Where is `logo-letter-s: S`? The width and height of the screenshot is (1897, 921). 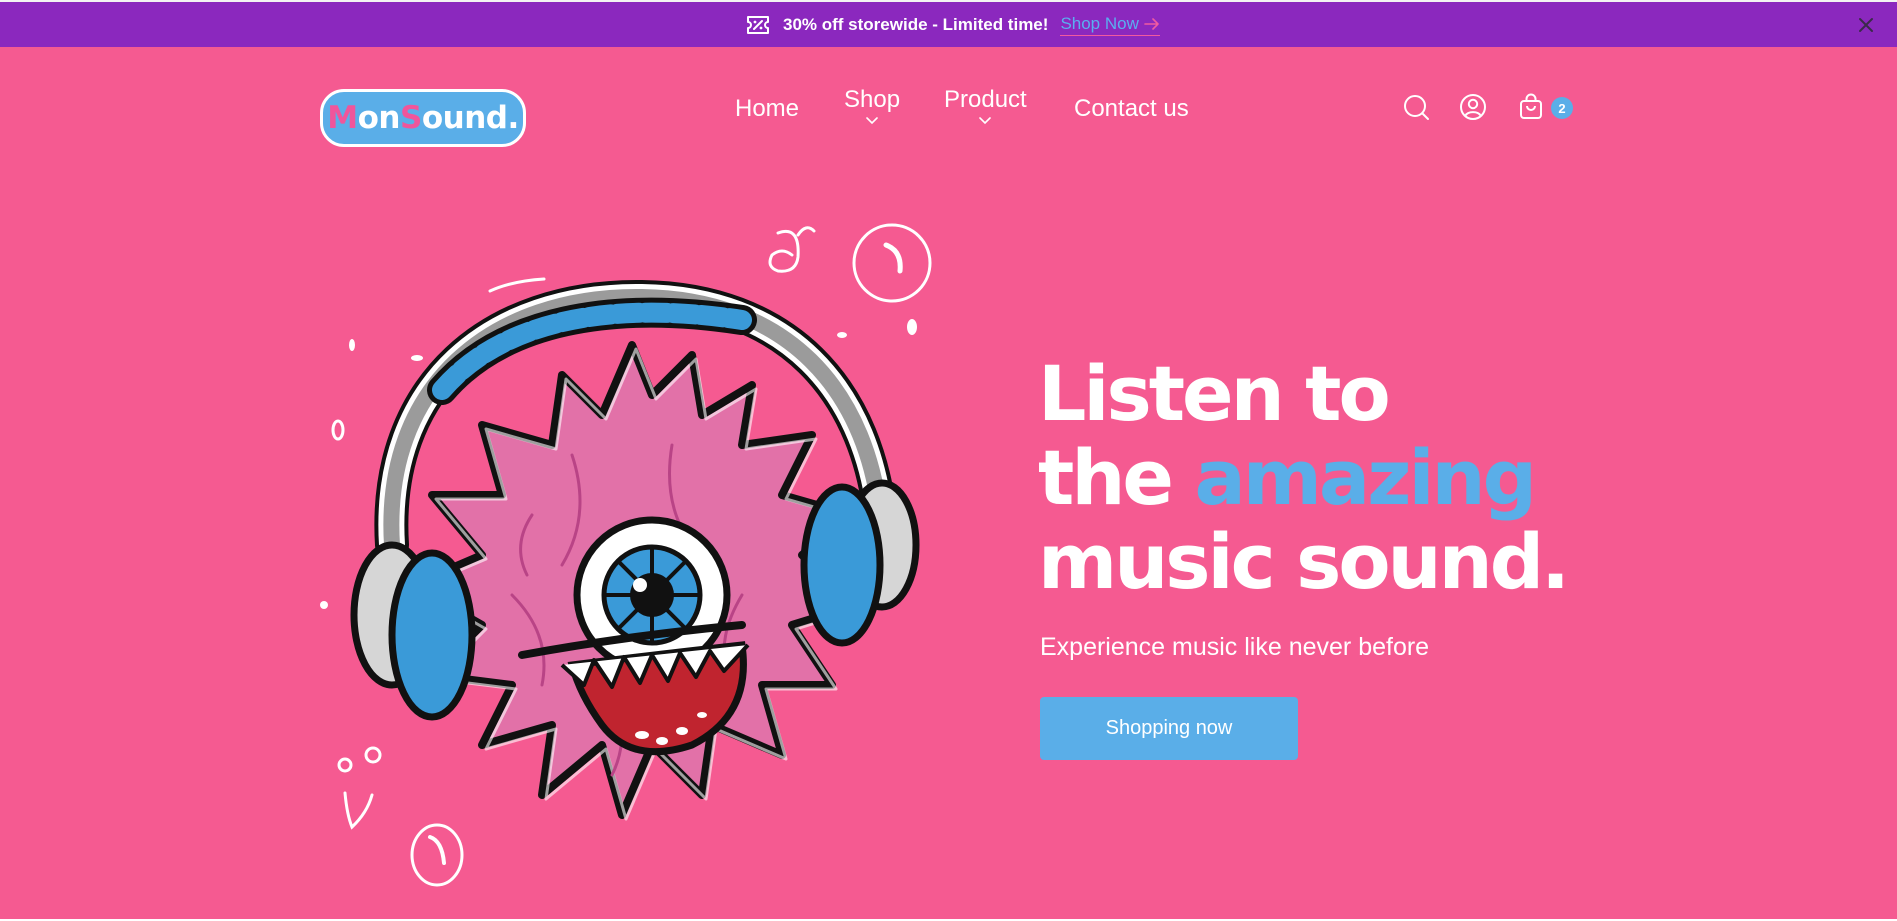 logo-letter-s: S is located at coordinates (411, 118).